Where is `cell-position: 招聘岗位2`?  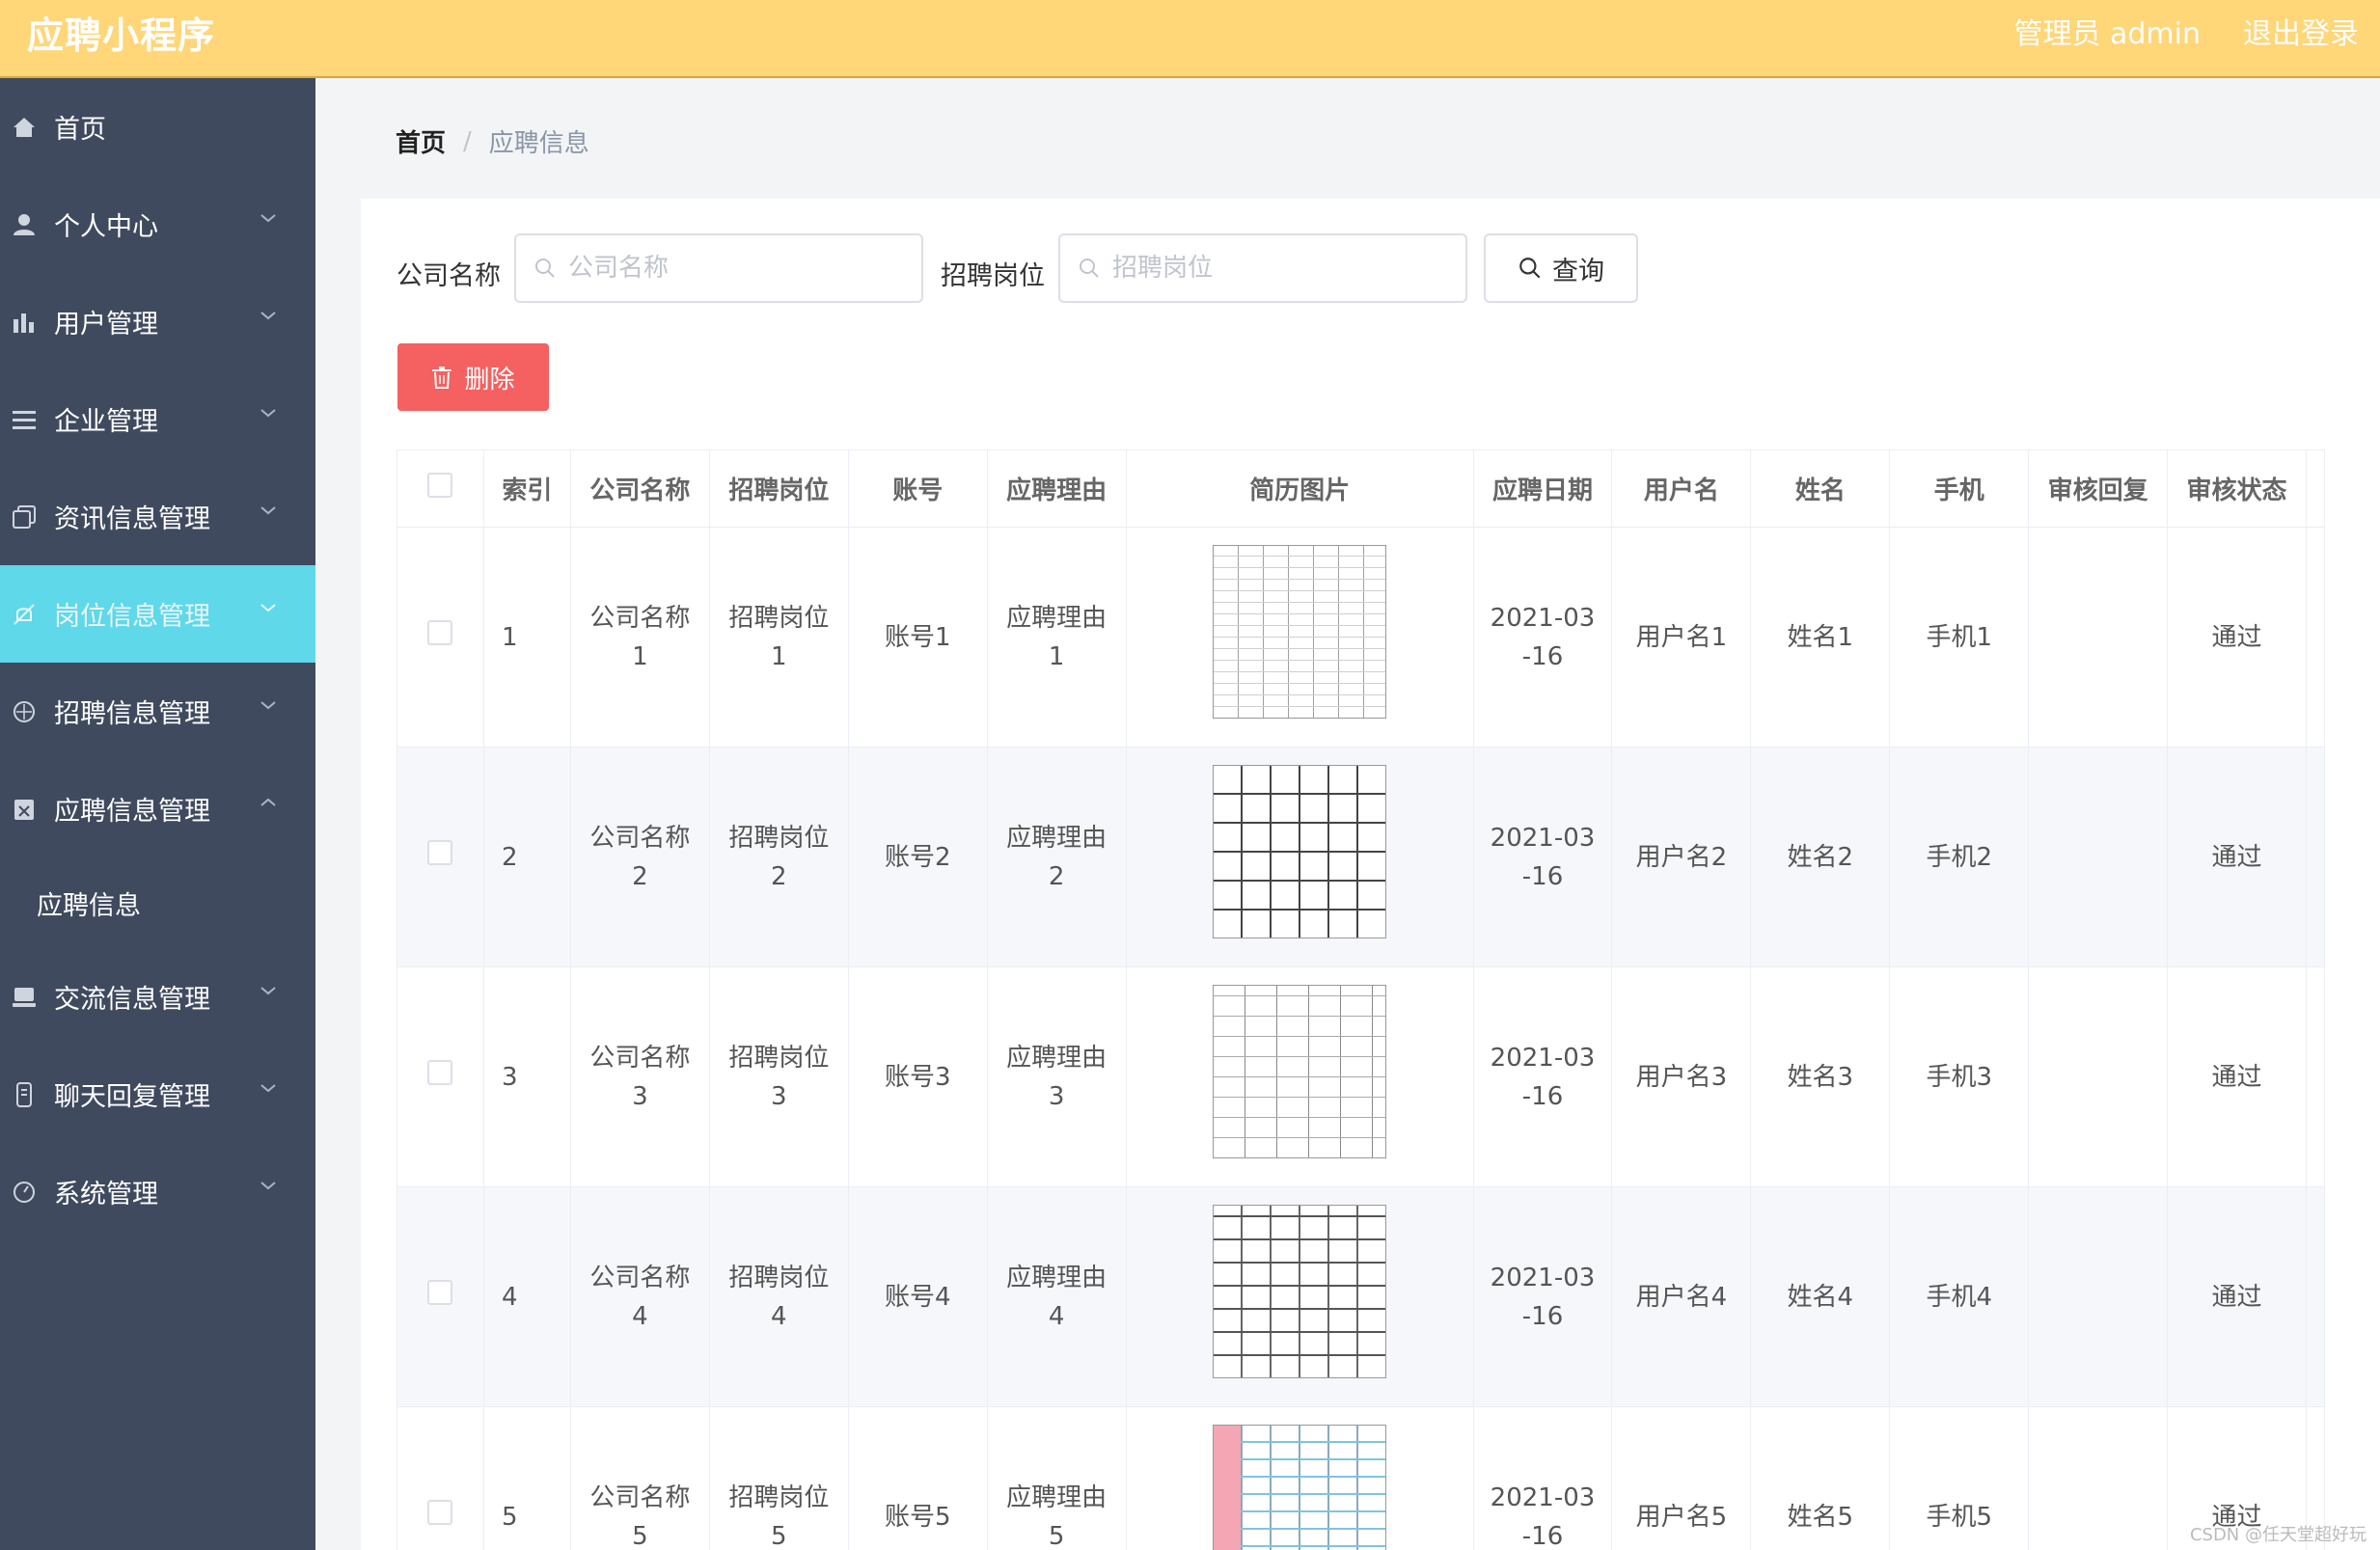
cell-position: 招聘岗位2 is located at coordinates (779, 857).